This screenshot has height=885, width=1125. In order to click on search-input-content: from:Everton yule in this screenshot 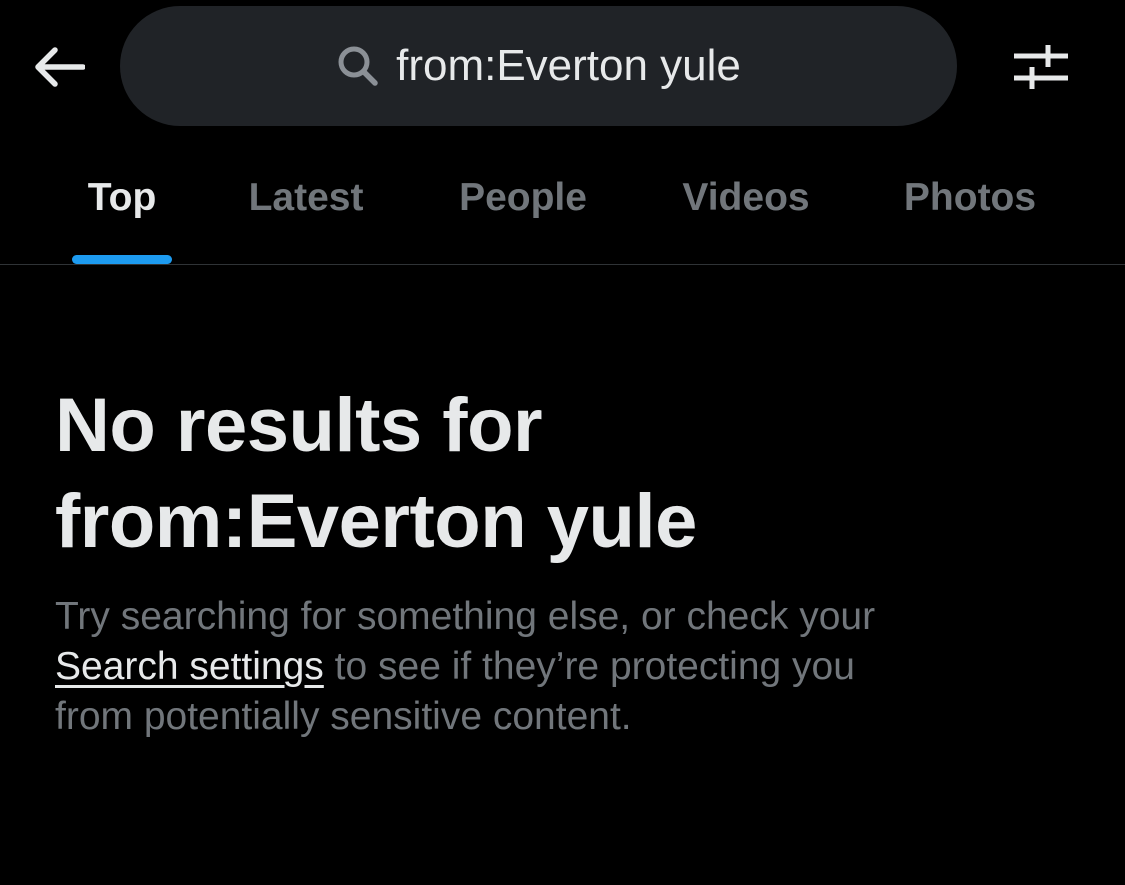, I will do `click(538, 66)`.